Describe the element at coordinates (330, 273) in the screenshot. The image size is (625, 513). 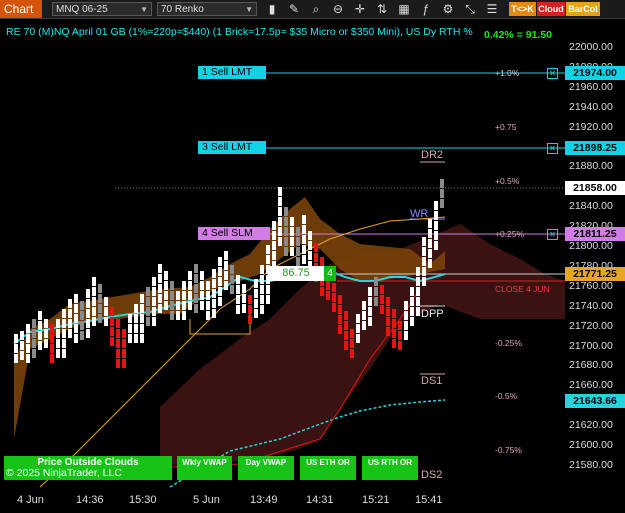
I see `position-qty-tag: 4` at that location.